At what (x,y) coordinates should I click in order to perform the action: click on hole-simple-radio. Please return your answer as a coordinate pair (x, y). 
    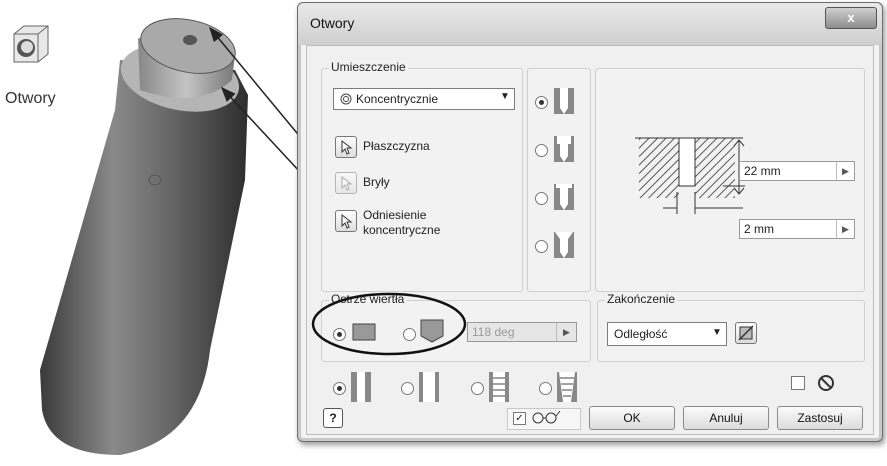
    Looking at the image, I should click on (339, 388).